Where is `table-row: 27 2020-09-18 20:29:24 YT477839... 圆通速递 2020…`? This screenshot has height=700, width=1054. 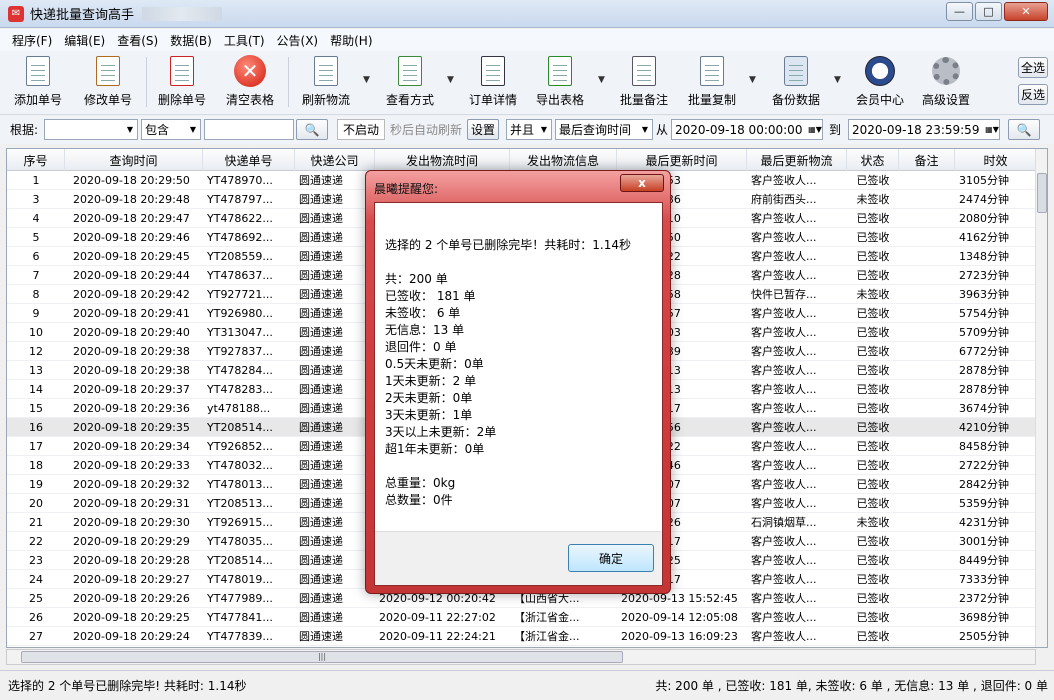
table-row: 27 2020-09-18 20:29:24 YT477839... 圆通速递 2020… is located at coordinates (522, 636).